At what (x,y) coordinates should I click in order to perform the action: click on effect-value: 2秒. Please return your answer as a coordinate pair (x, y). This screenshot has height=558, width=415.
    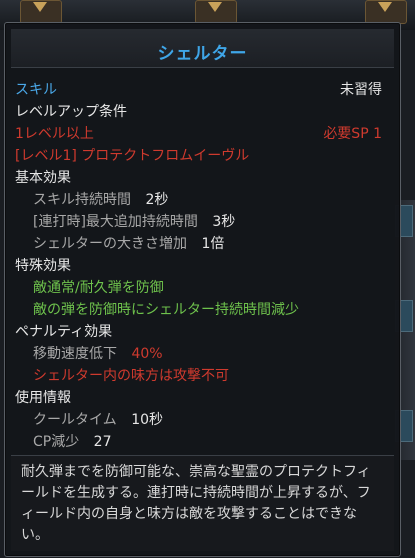
    Looking at the image, I should click on (157, 200).